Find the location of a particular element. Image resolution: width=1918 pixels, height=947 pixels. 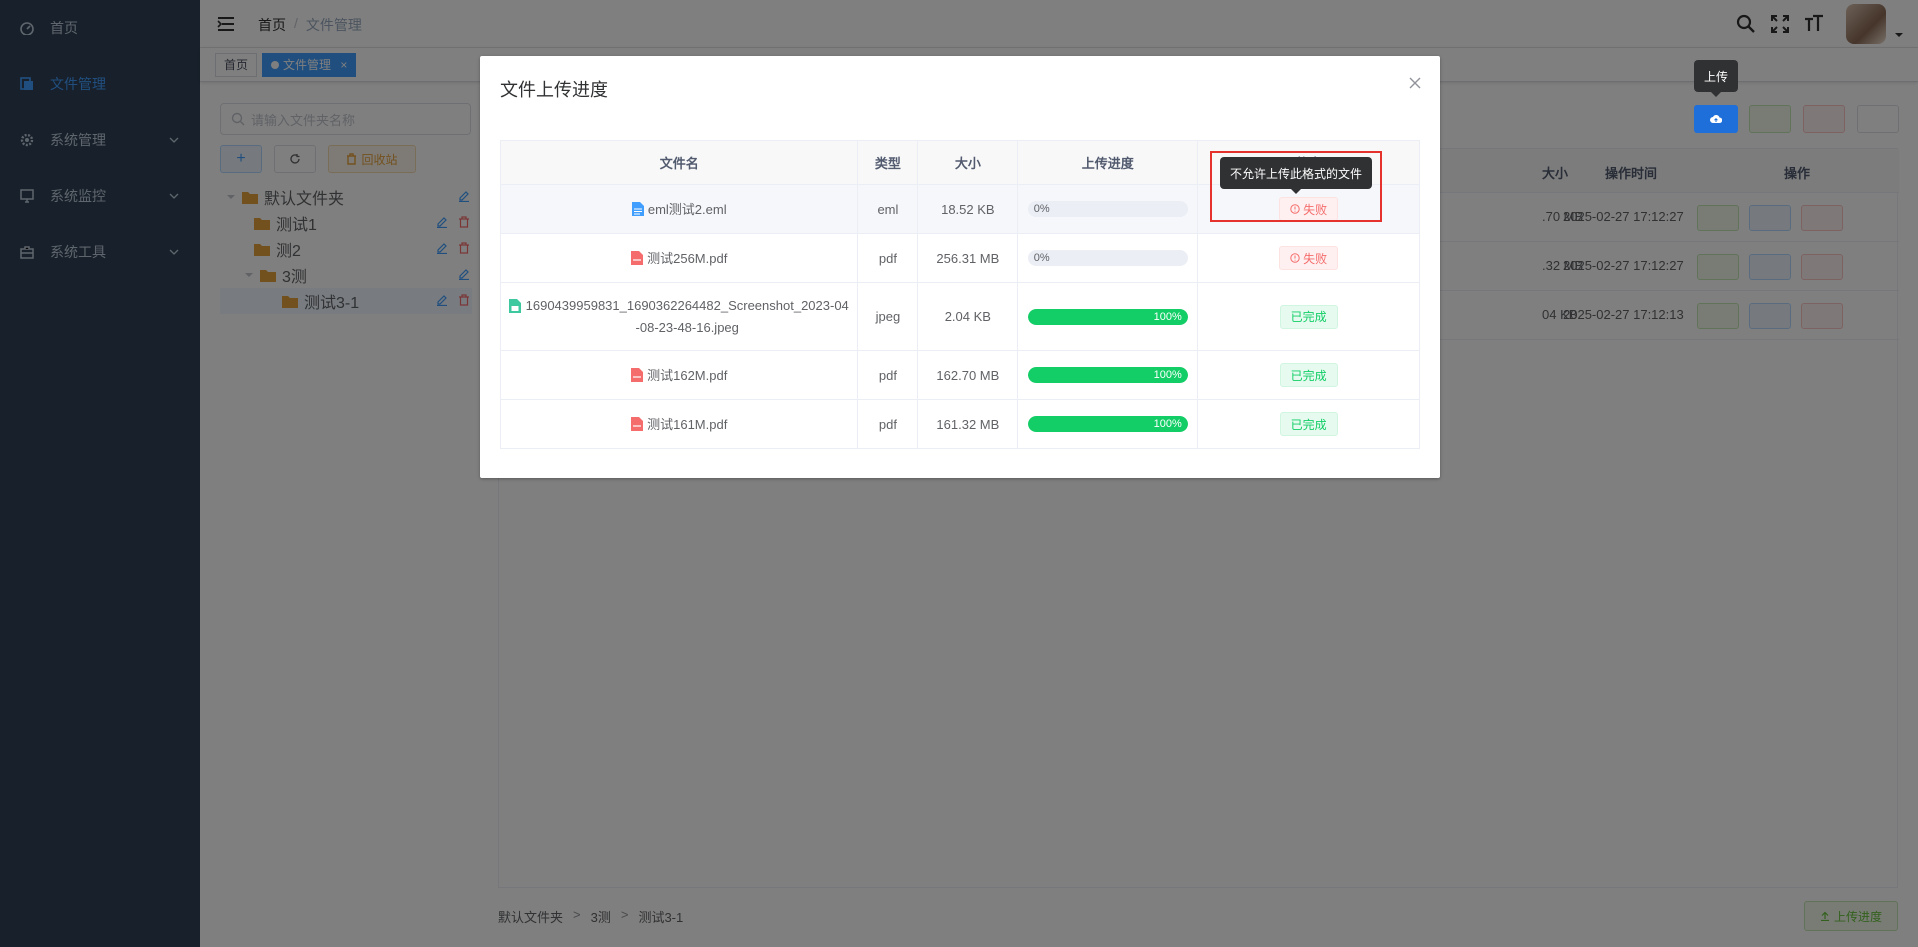

close-icon is located at coordinates (1415, 83).